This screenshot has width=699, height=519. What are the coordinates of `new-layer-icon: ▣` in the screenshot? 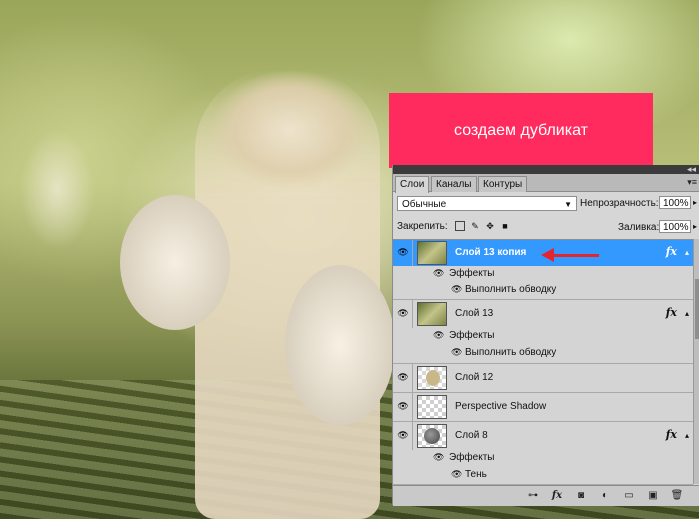 It's located at (653, 496).